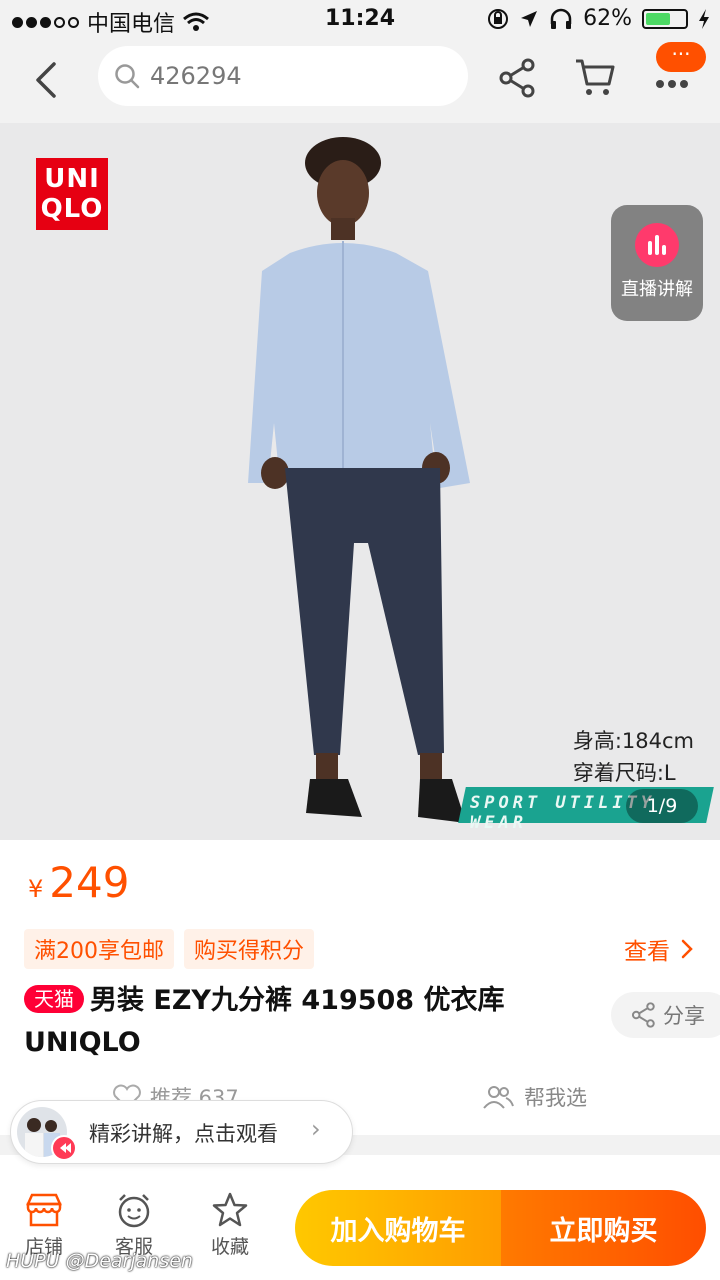 This screenshot has height=1280, width=720. Describe the element at coordinates (704, 18) in the screenshot. I see `charging-bolt-icon` at that location.